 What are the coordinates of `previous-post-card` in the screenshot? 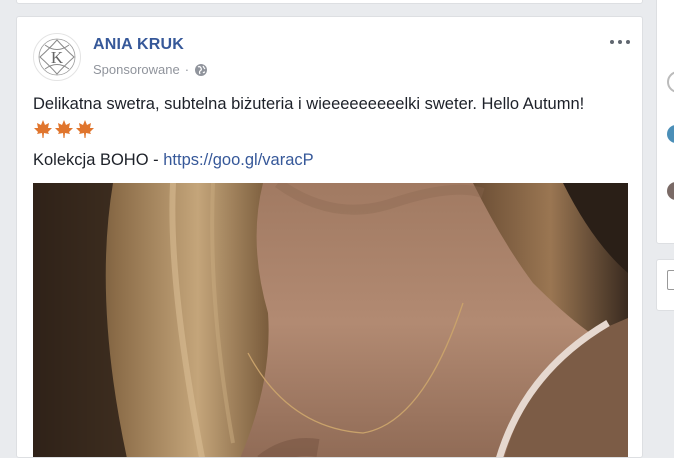 It's located at (329, 2).